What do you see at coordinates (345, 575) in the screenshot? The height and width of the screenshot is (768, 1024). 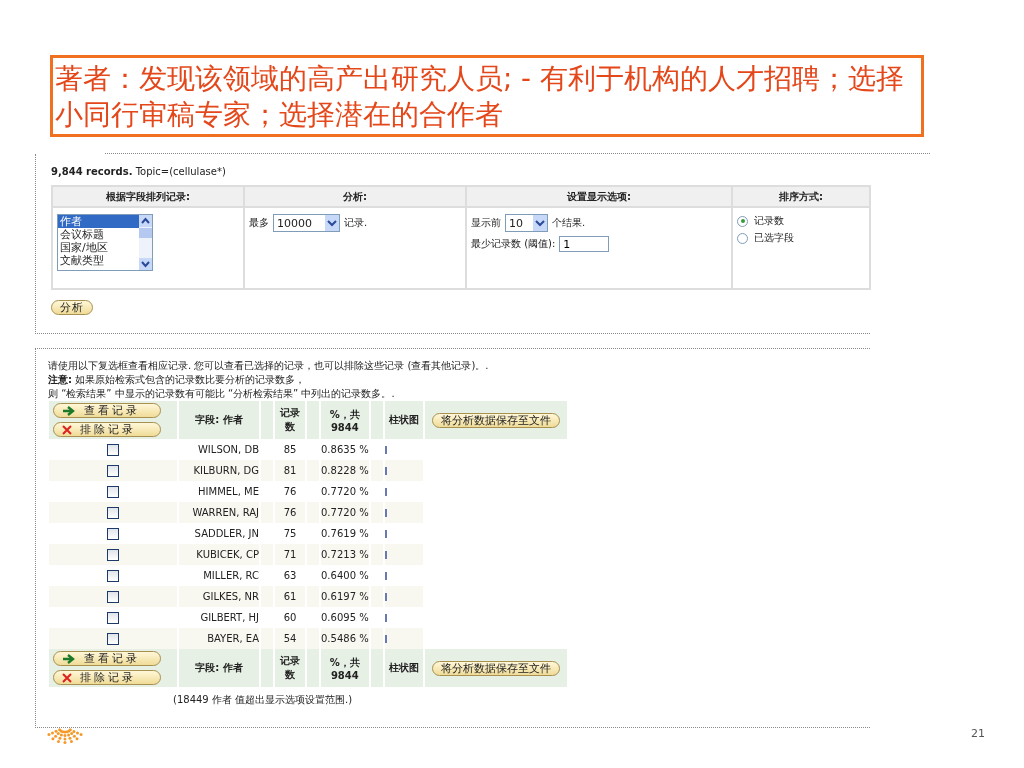 I see `table-cell: 0.6400 %` at bounding box center [345, 575].